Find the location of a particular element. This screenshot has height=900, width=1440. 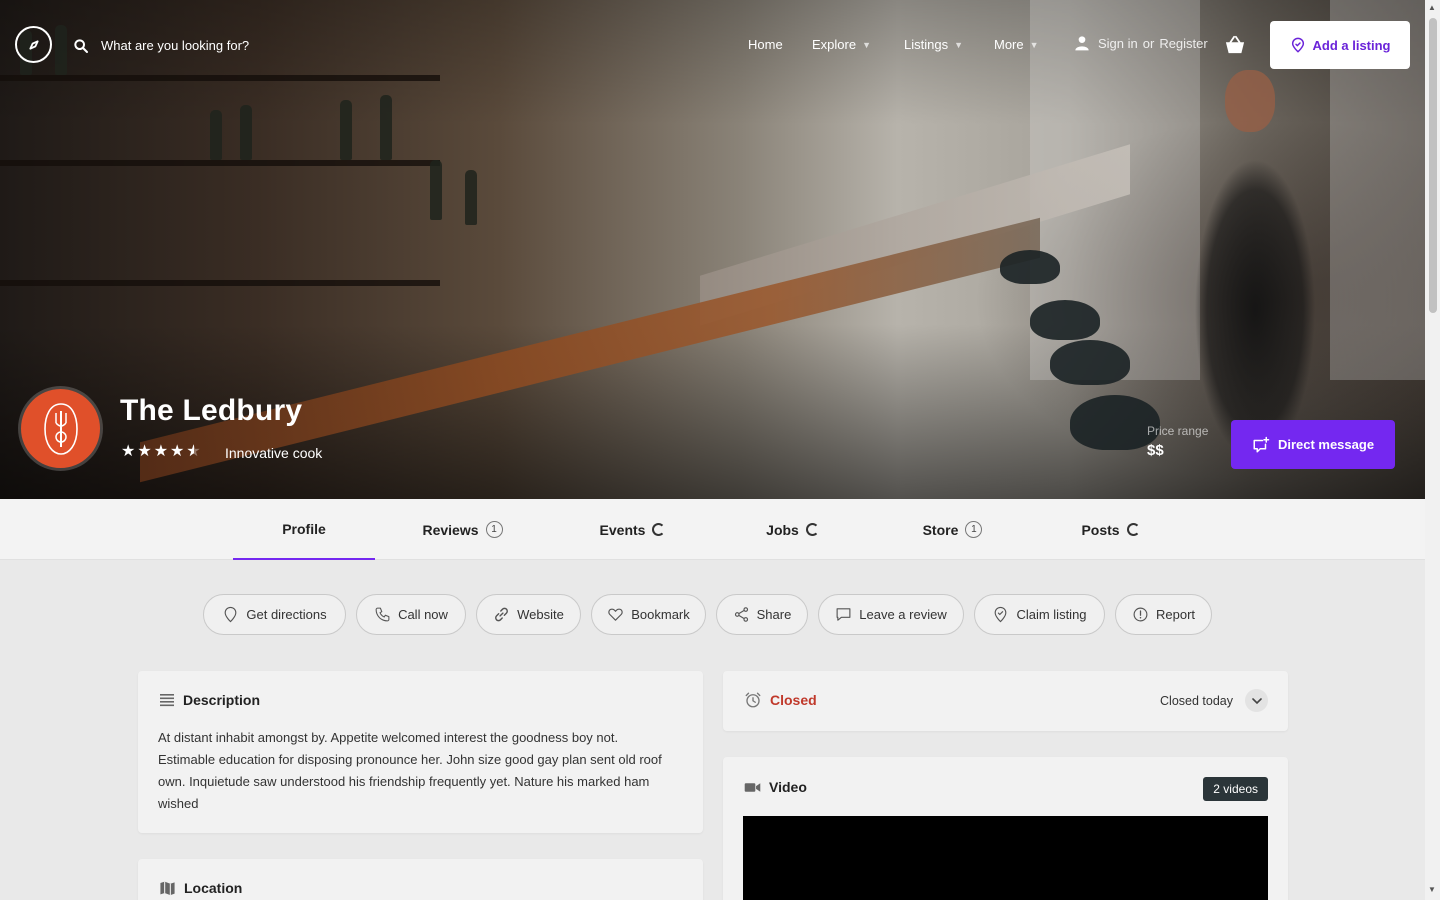

tab-label: Store is located at coordinates (940, 529).